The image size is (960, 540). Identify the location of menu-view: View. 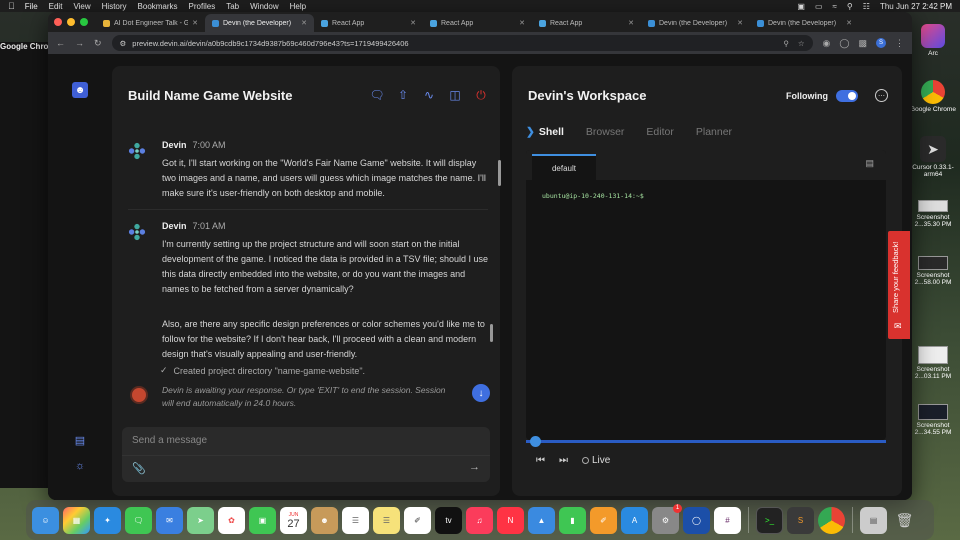
(81, 6).